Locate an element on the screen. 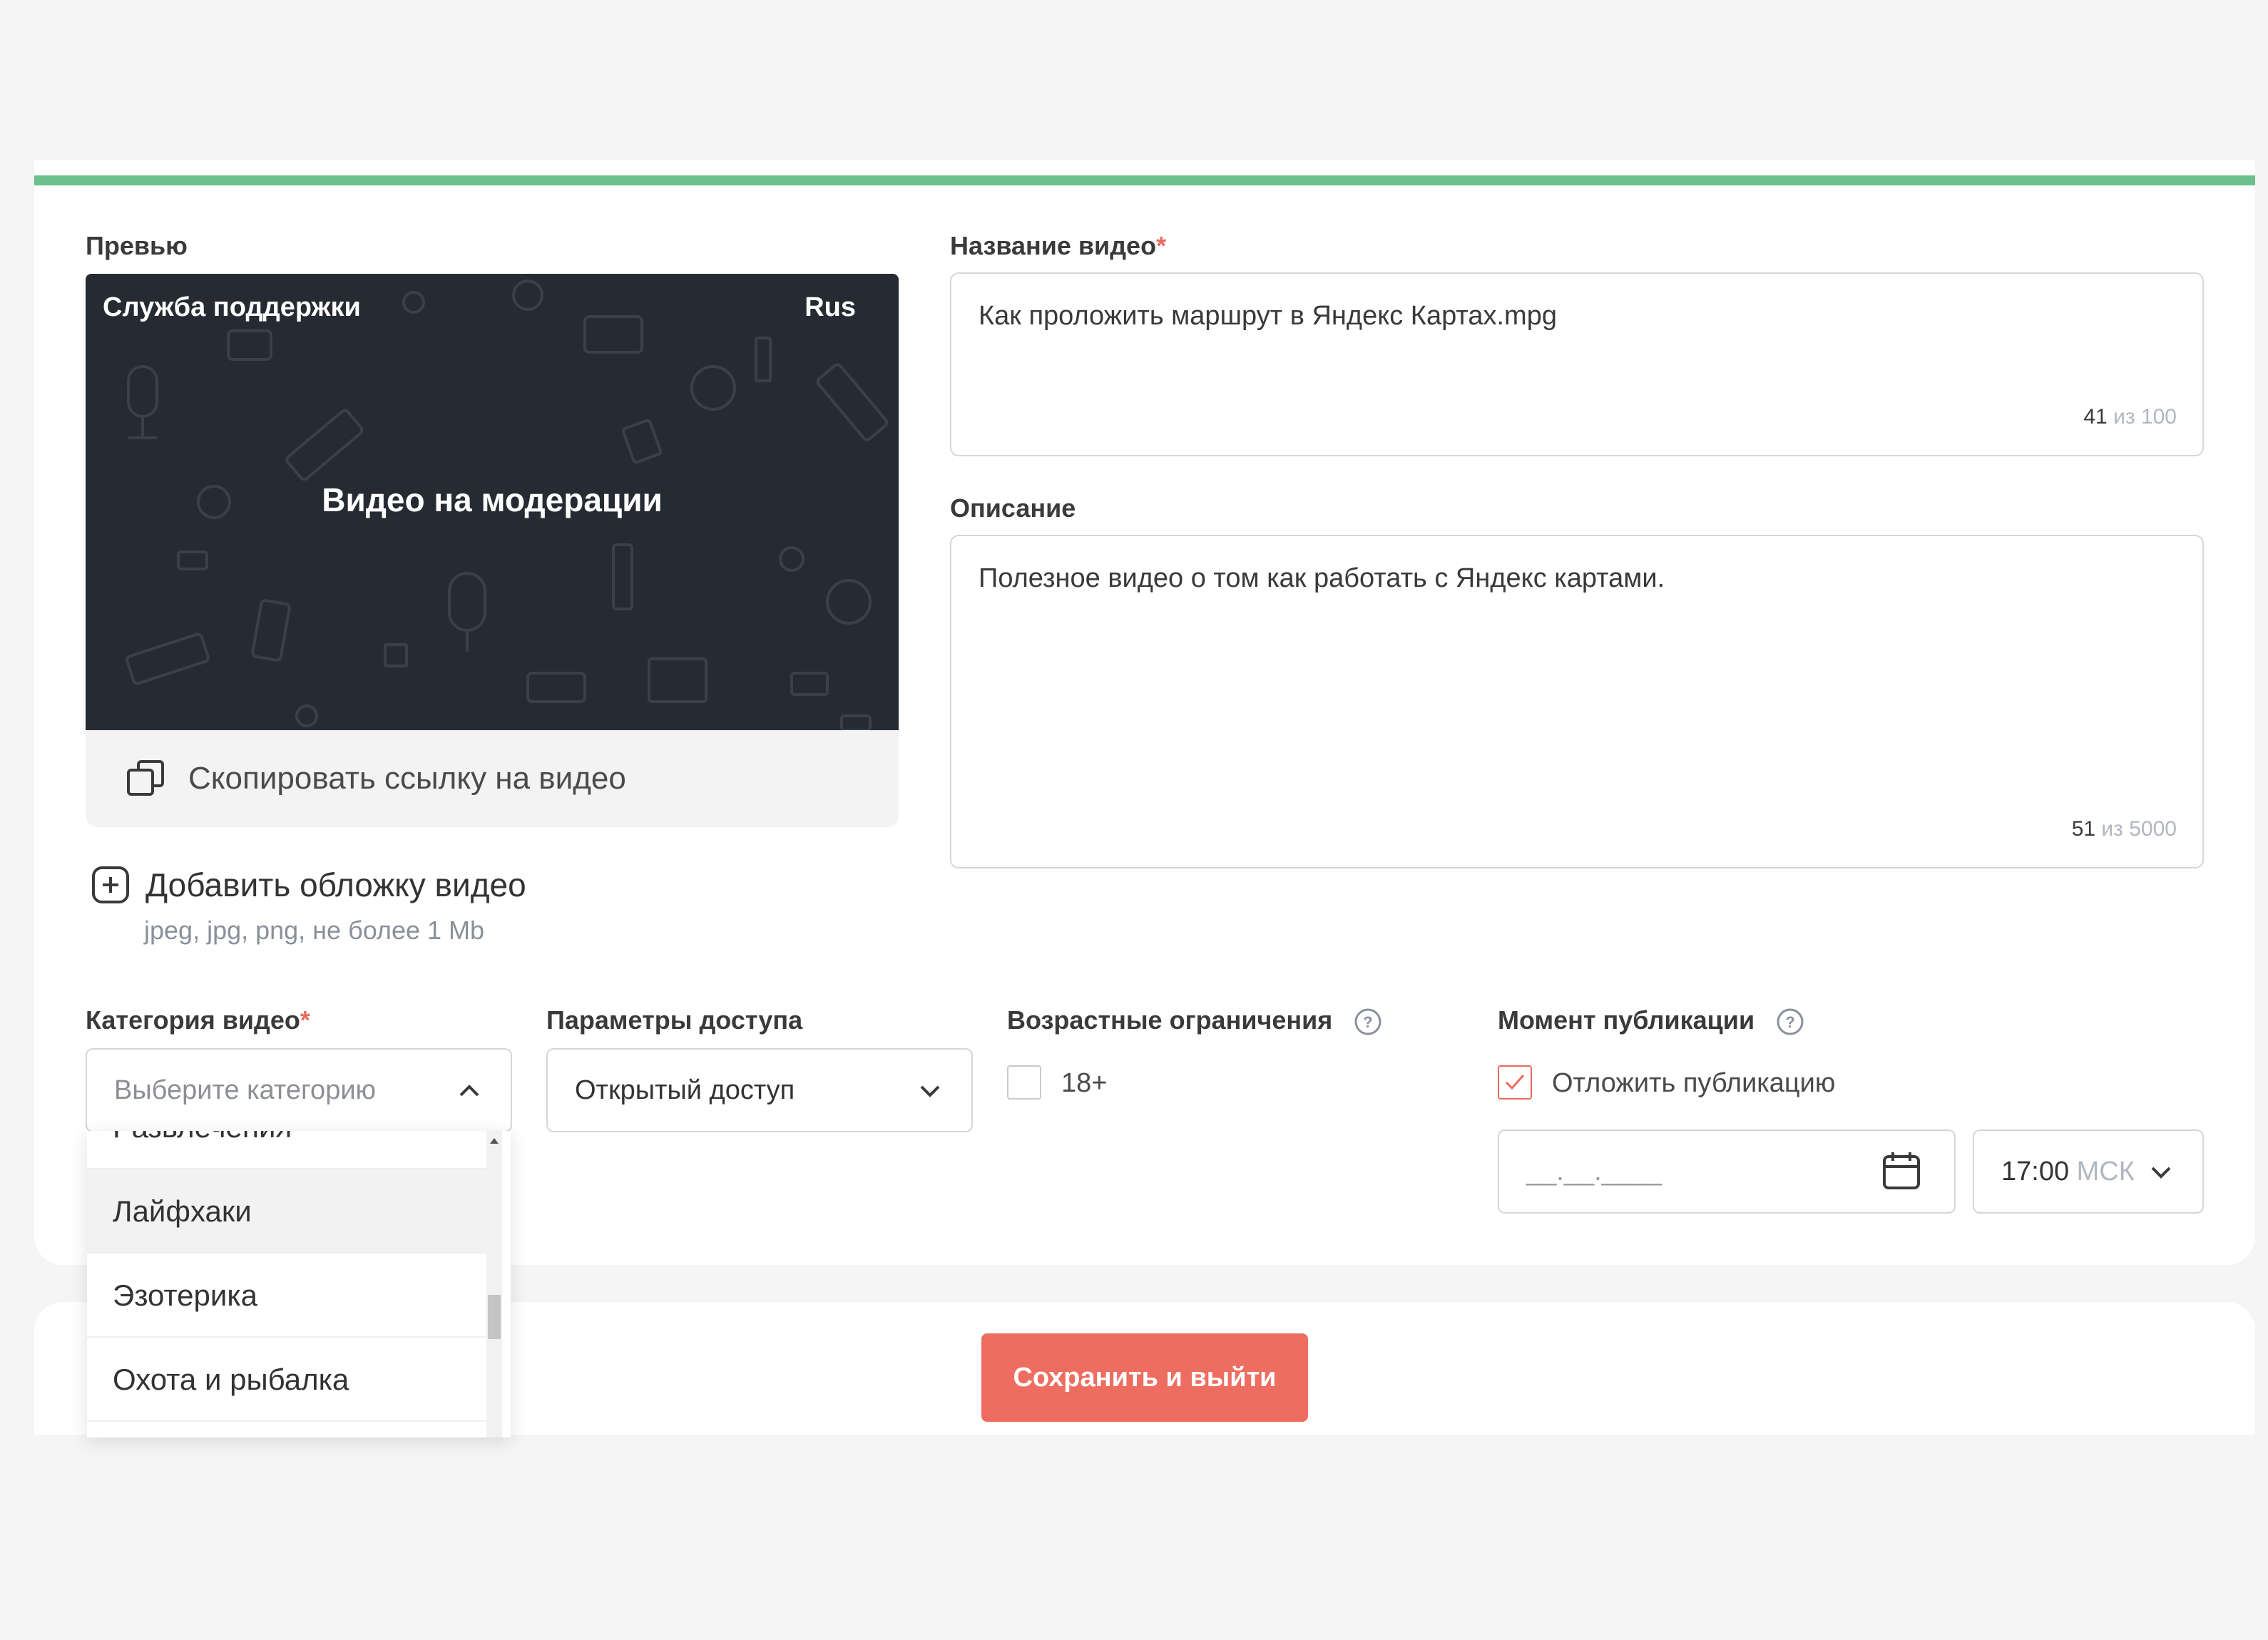 The height and width of the screenshot is (1640, 2268). publish-time-select: 17:00 МСК is located at coordinates (2088, 1171).